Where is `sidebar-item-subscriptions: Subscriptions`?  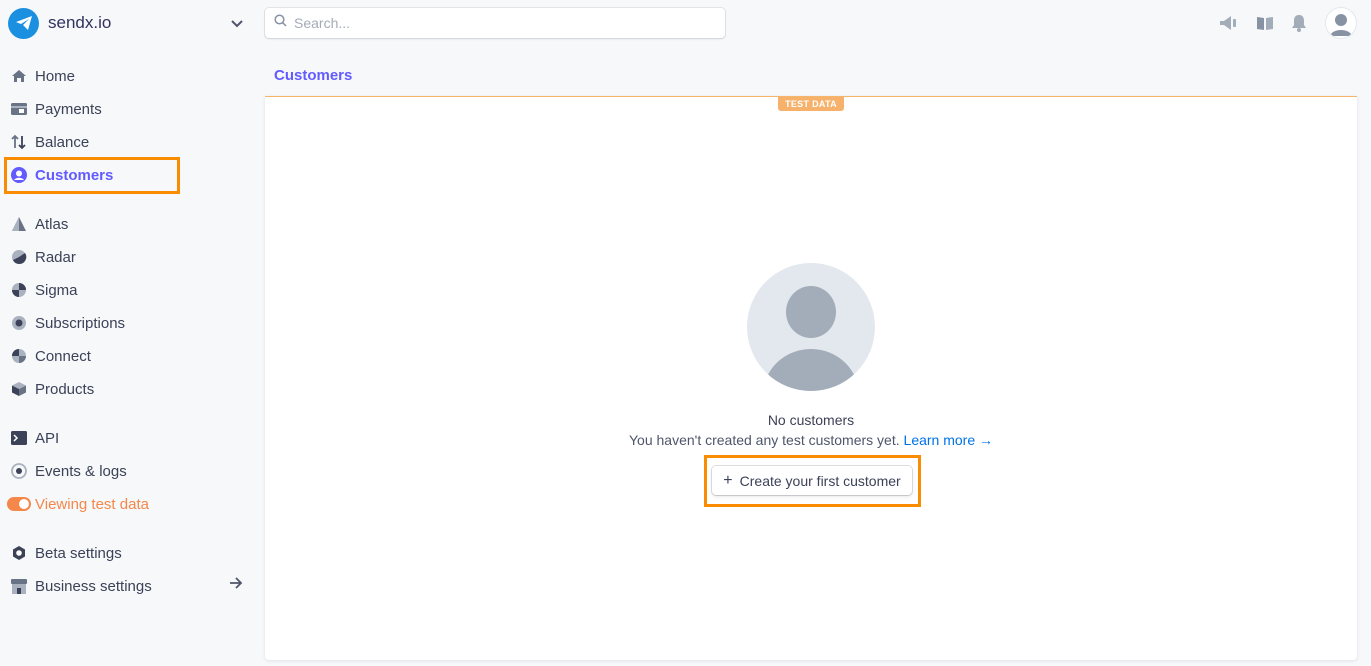
sidebar-item-subscriptions: Subscriptions is located at coordinates (67, 323).